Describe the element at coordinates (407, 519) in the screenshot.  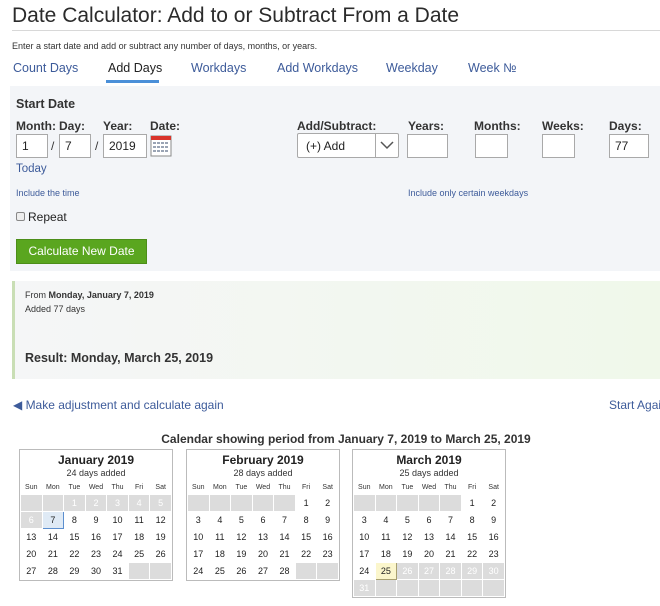
I see `calendar-day: 5` at that location.